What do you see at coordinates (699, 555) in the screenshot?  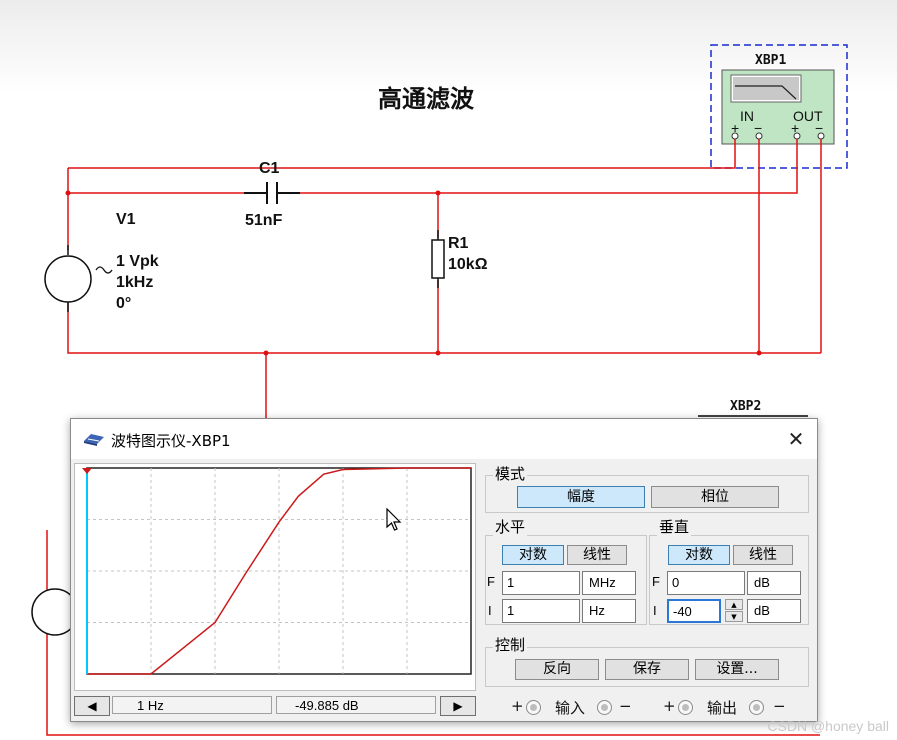 I see `vertical-log-button: 对数` at bounding box center [699, 555].